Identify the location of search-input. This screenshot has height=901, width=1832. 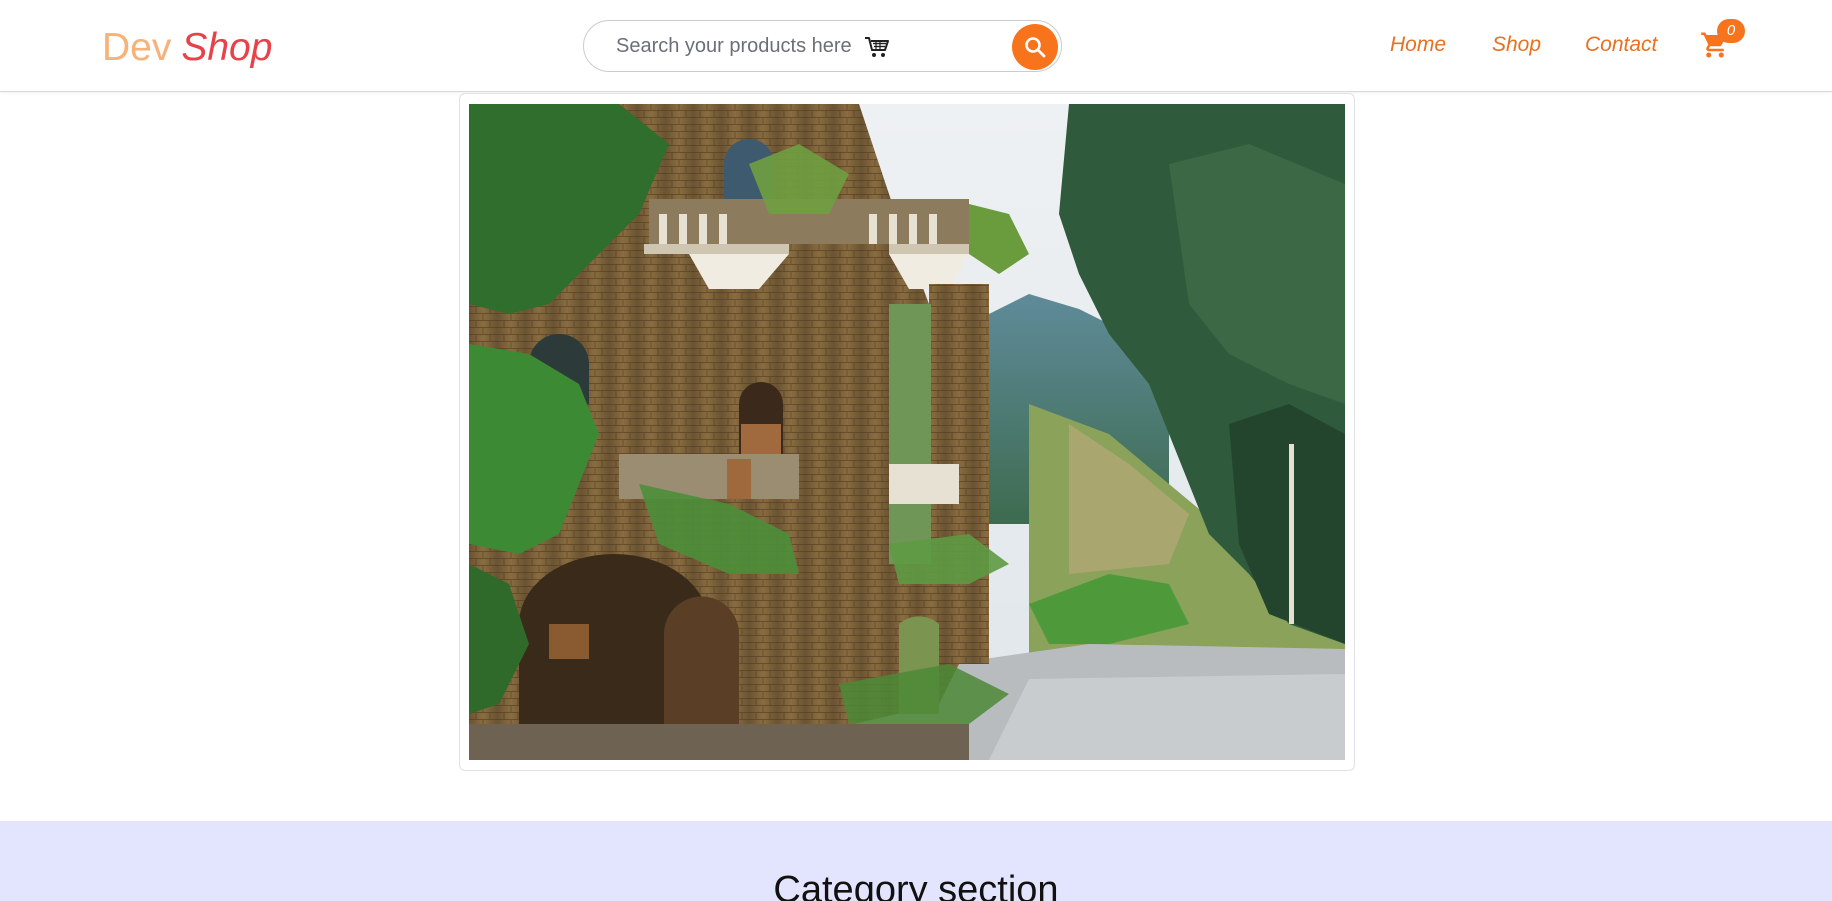
(734, 46).